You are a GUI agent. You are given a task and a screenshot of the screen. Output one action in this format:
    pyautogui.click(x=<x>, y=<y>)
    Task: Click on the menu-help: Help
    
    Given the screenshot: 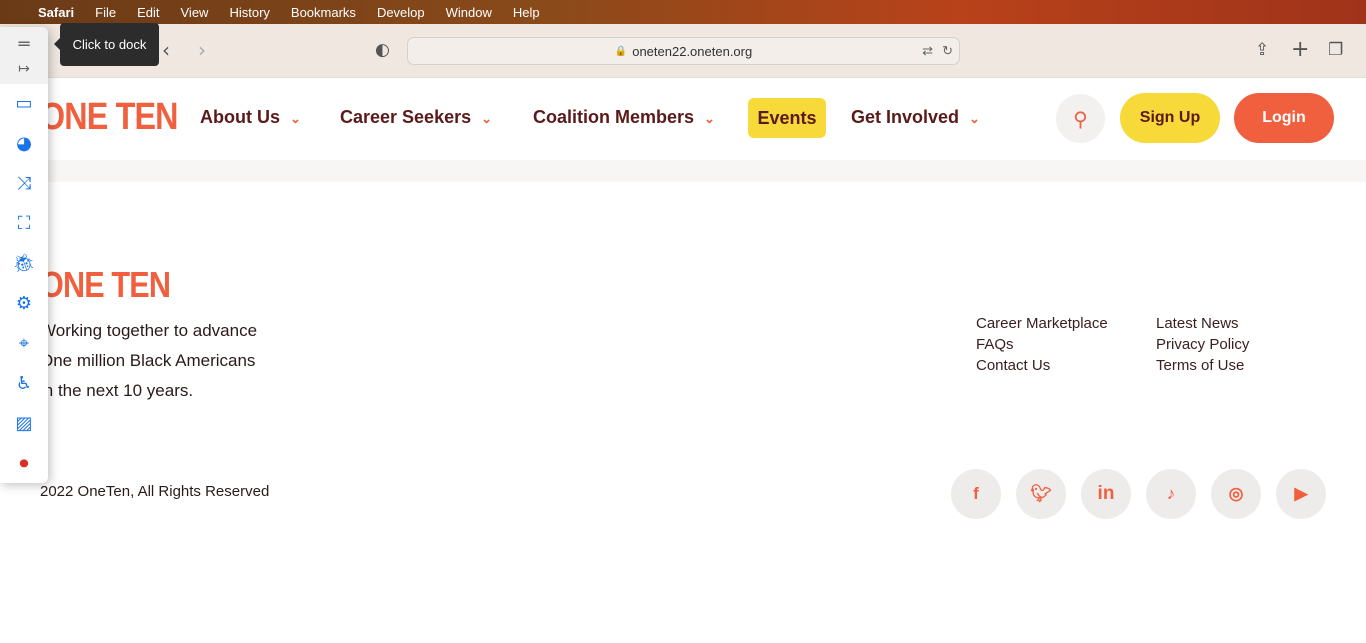 What is the action you would take?
    pyautogui.click(x=526, y=12)
    